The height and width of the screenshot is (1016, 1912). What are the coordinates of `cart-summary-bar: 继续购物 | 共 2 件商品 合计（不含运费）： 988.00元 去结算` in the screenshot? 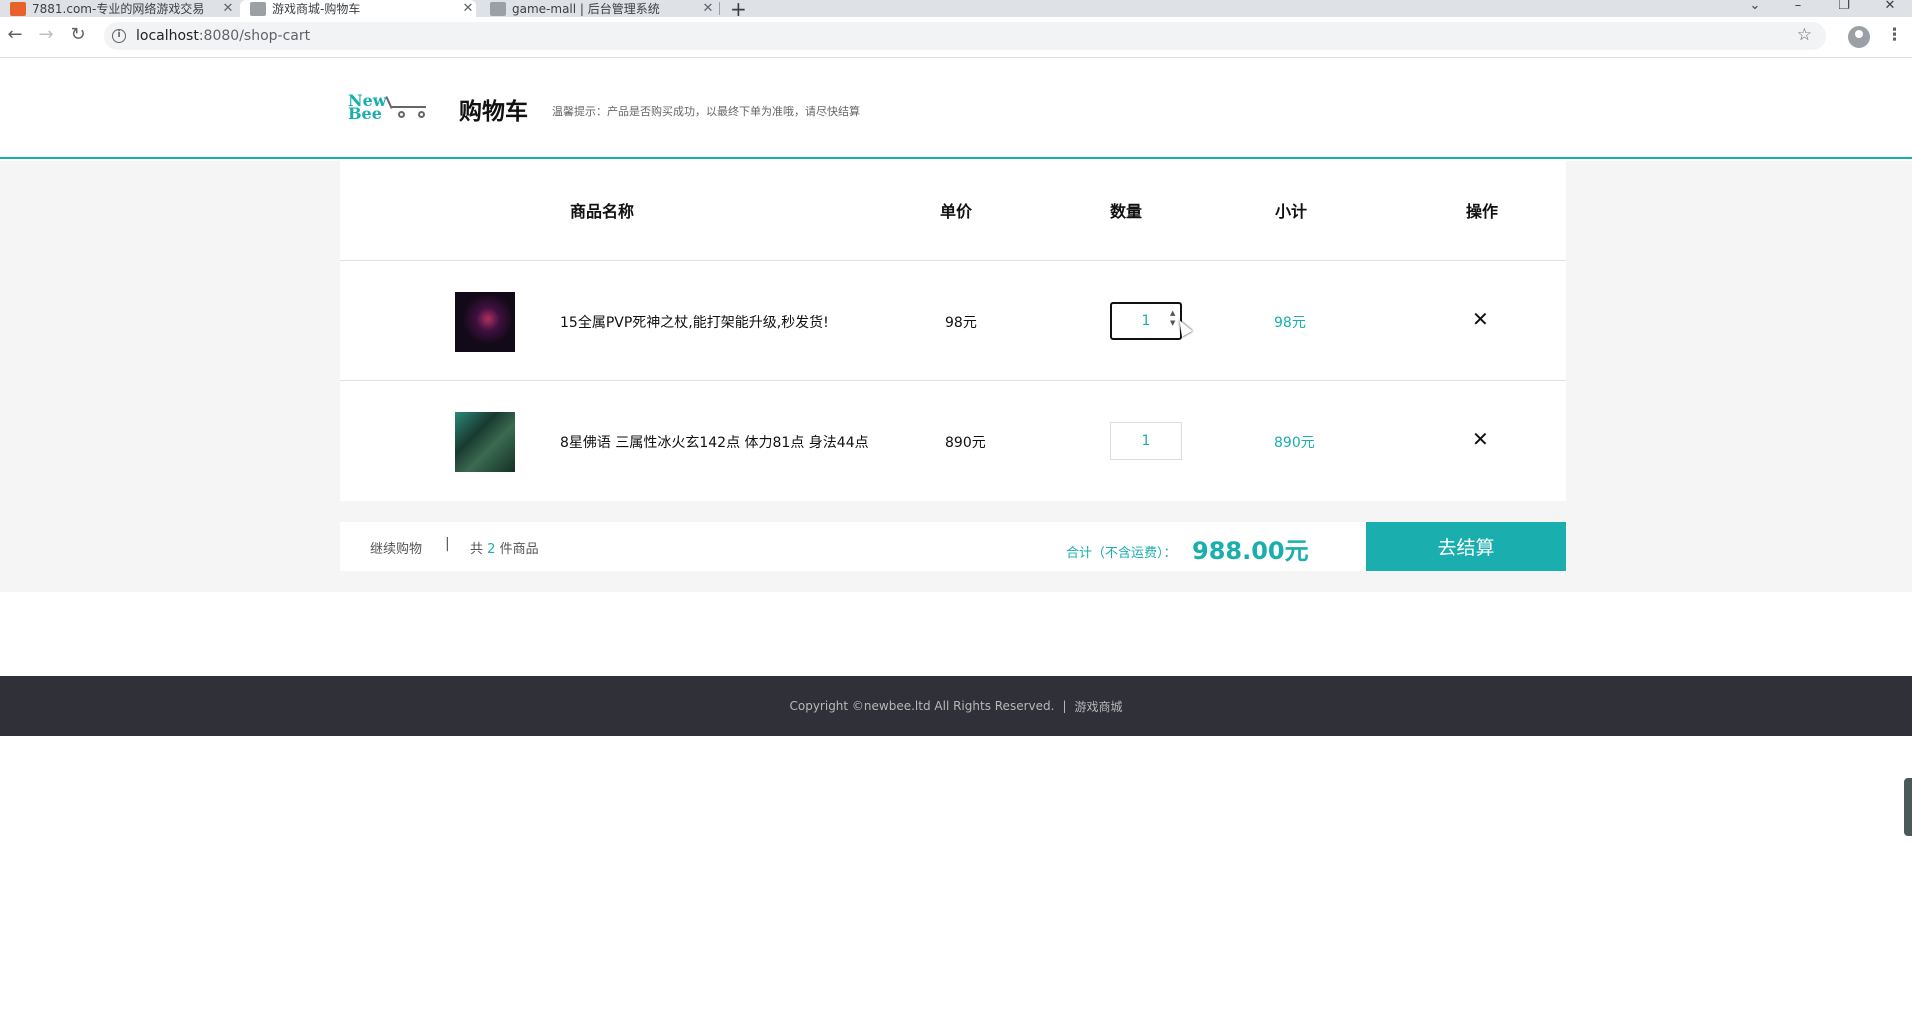 It's located at (953, 546).